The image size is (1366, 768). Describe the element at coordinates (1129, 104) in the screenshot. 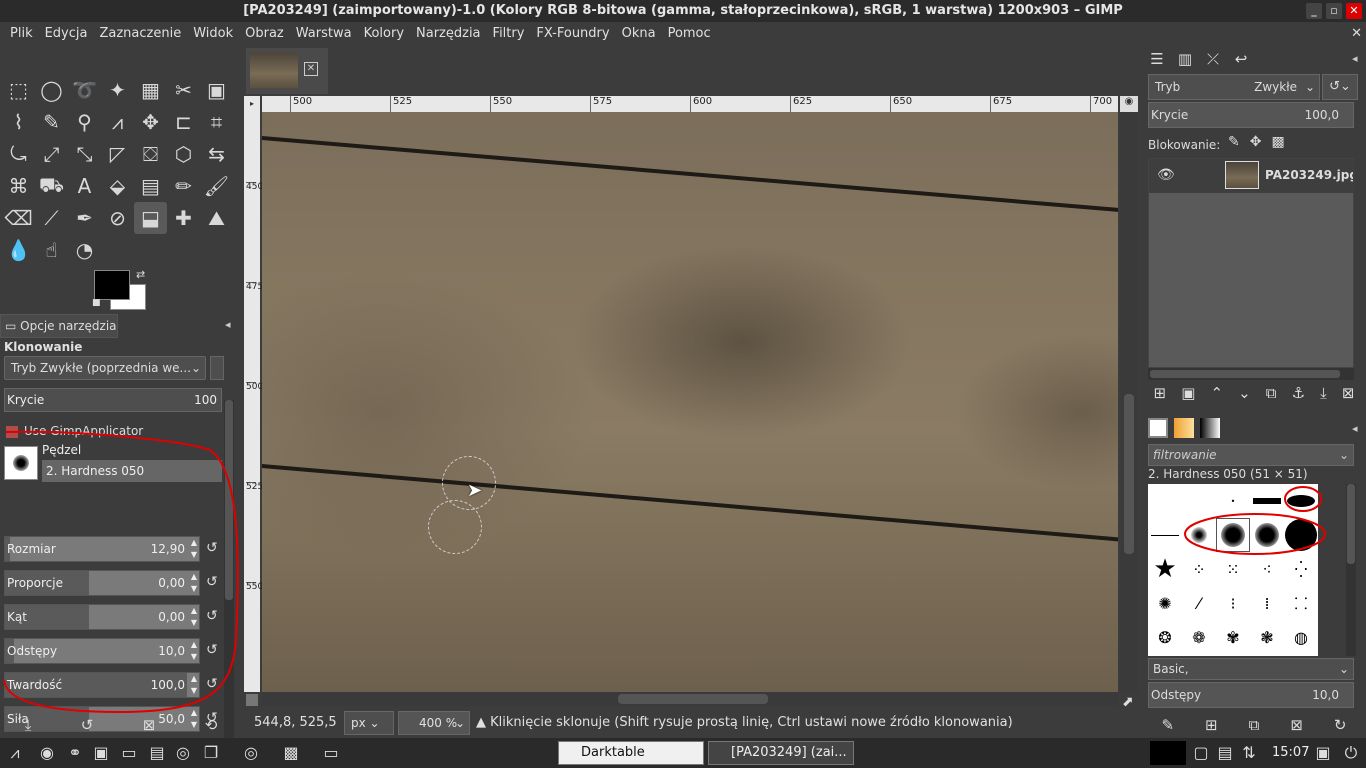

I see `navigate-icon: ◉` at that location.